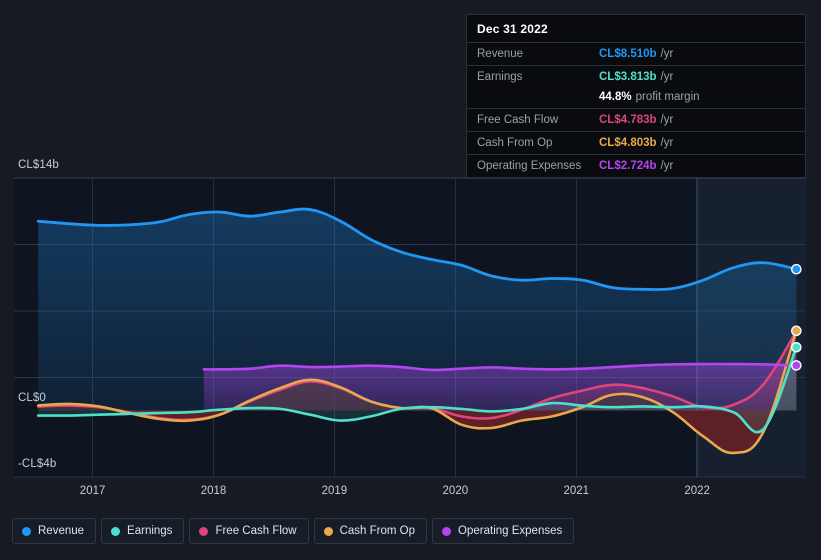 Image resolution: width=821 pixels, height=560 pixels. I want to click on tooltip-row-label: Earnings, so click(500, 77).